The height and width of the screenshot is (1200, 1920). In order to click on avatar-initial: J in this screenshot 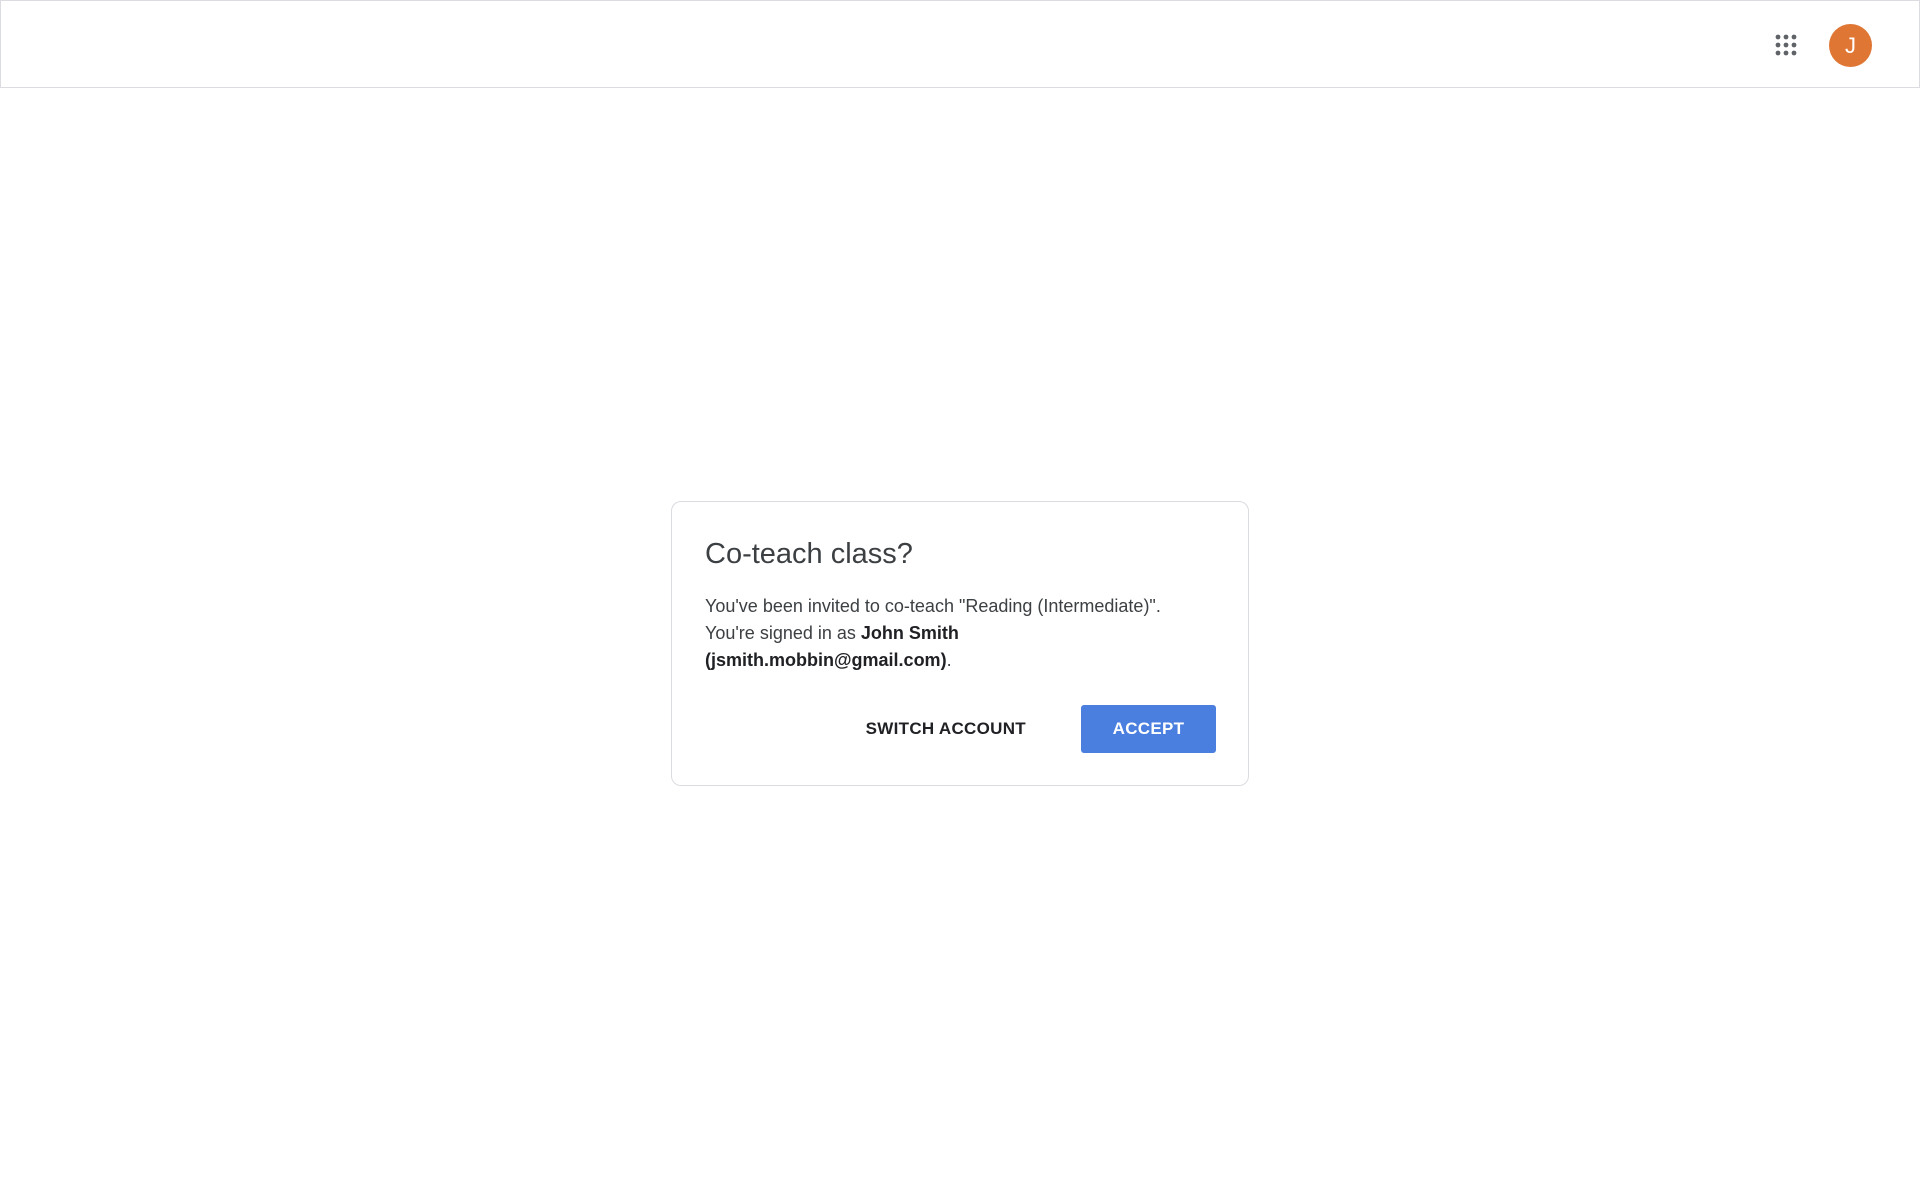, I will do `click(1850, 45)`.